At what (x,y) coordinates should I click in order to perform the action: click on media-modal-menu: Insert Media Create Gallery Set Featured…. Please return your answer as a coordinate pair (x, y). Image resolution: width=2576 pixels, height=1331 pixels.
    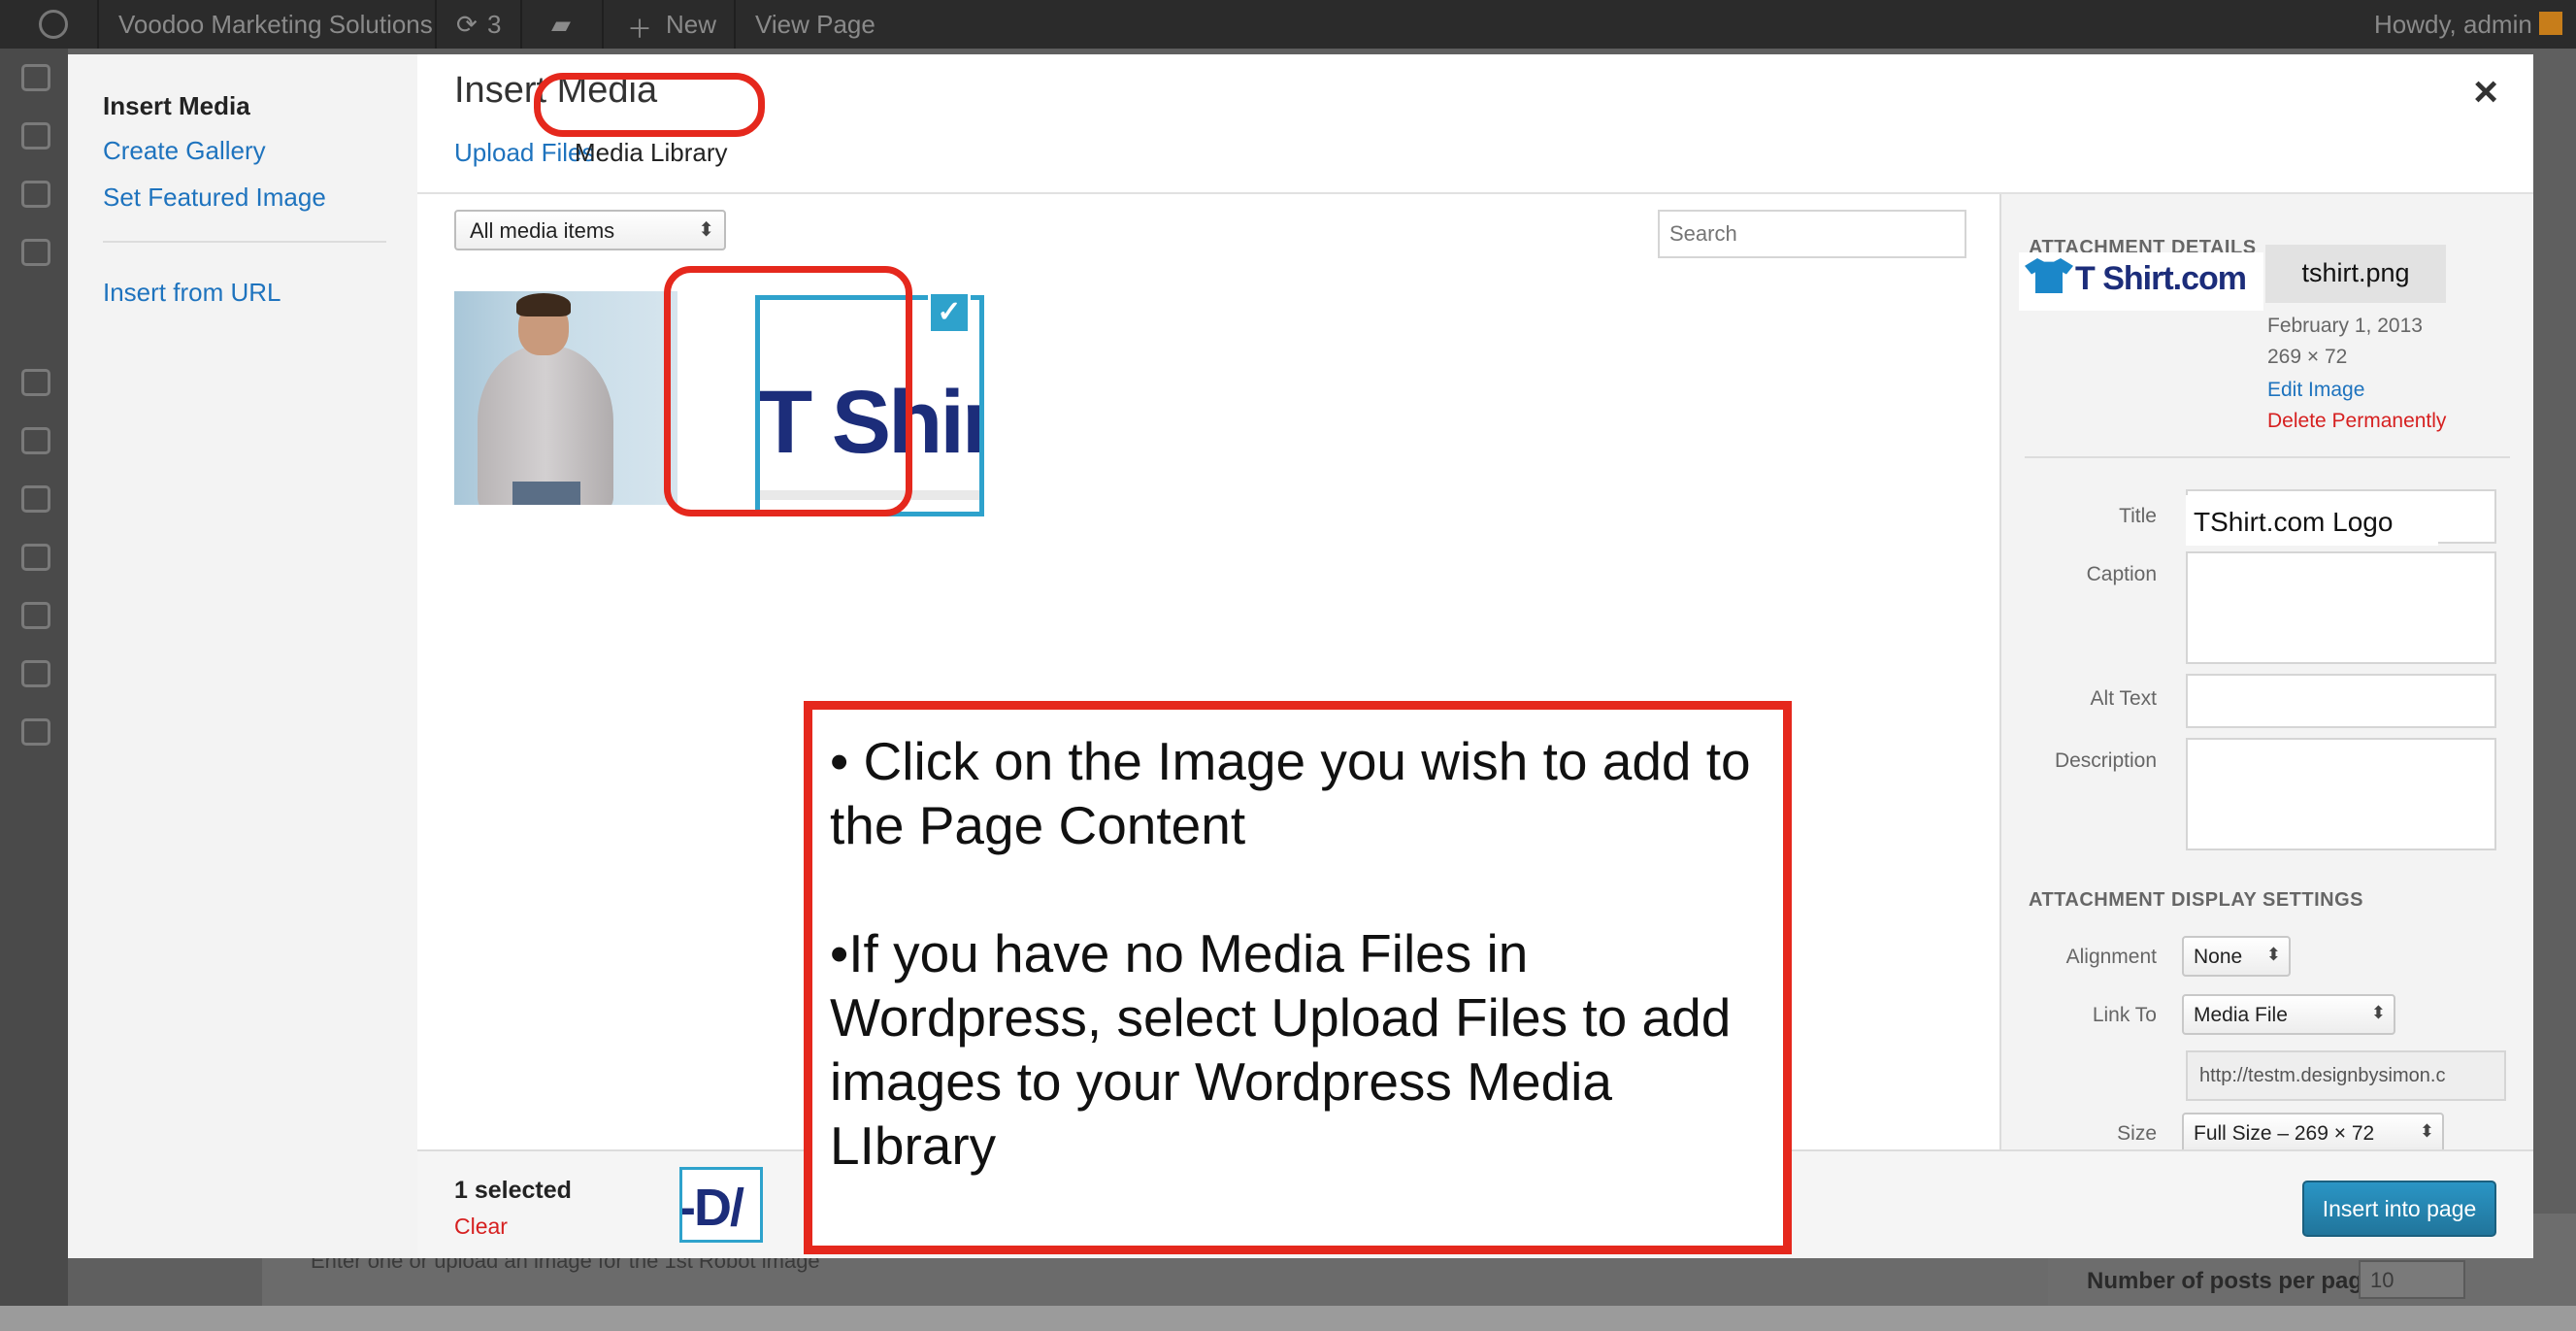
    Looking at the image, I should click on (242, 656).